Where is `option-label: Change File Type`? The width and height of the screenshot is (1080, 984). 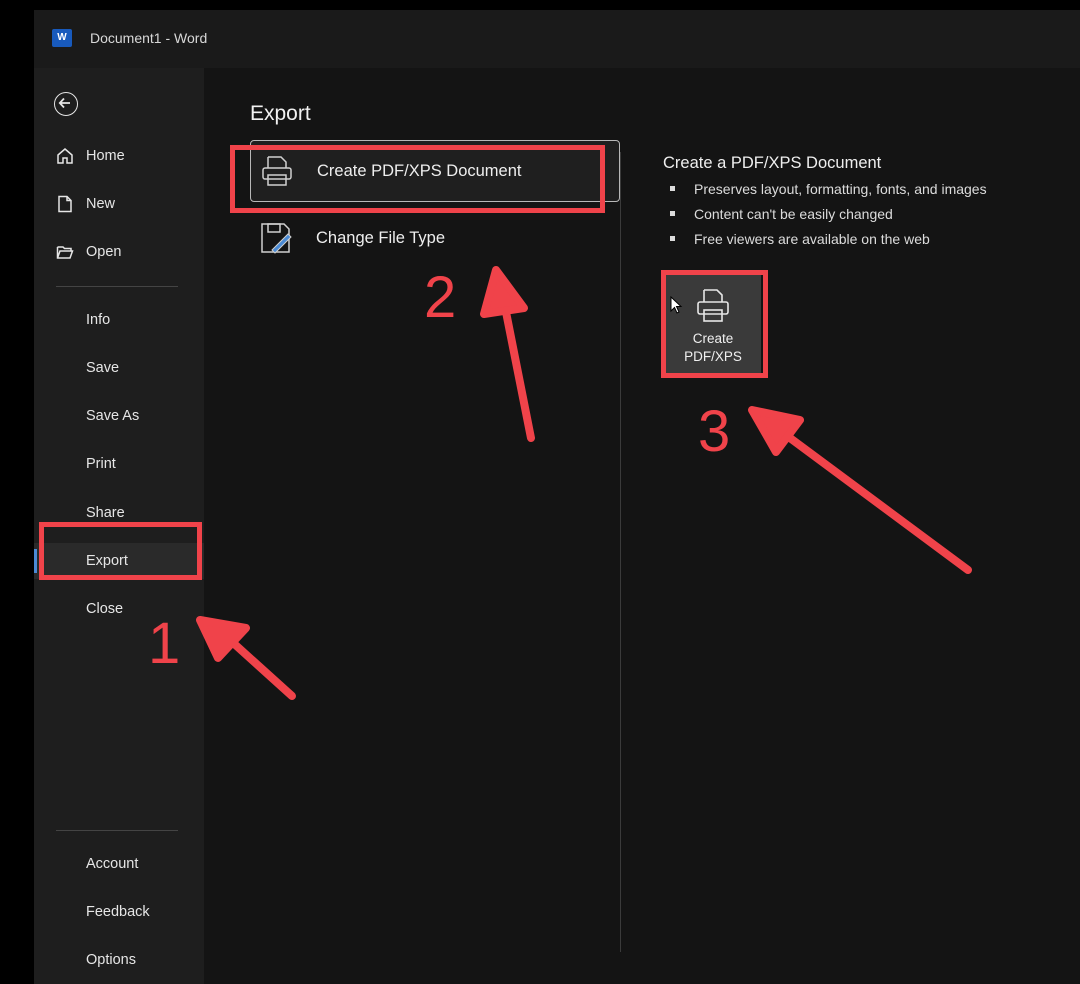
option-label: Change File Type is located at coordinates (381, 238).